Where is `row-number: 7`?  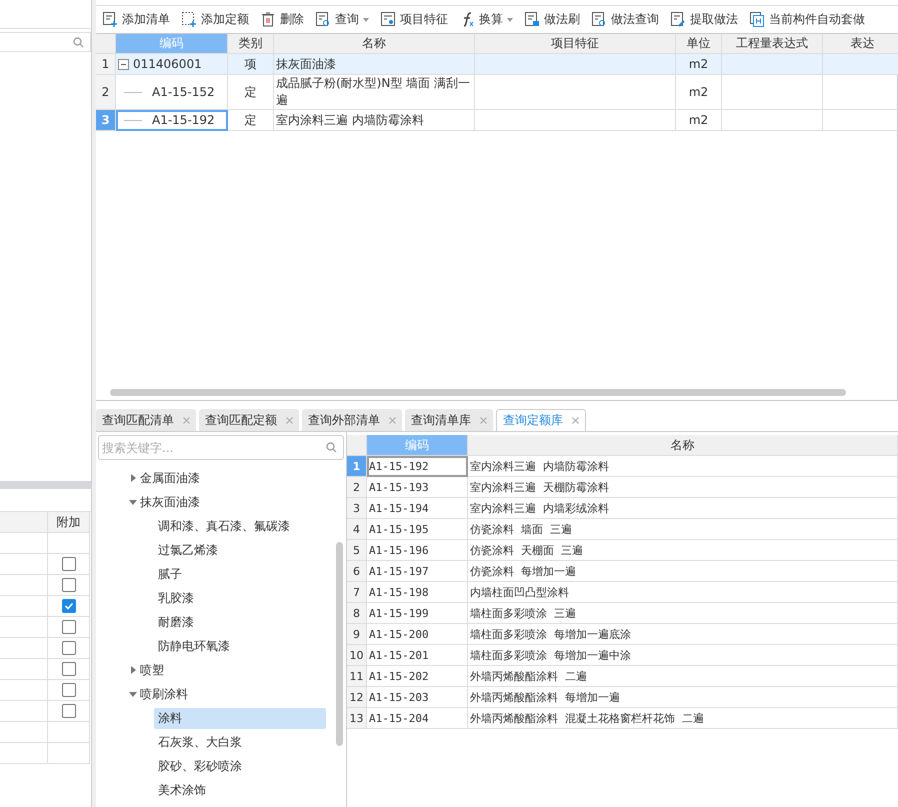
row-number: 7 is located at coordinates (357, 592).